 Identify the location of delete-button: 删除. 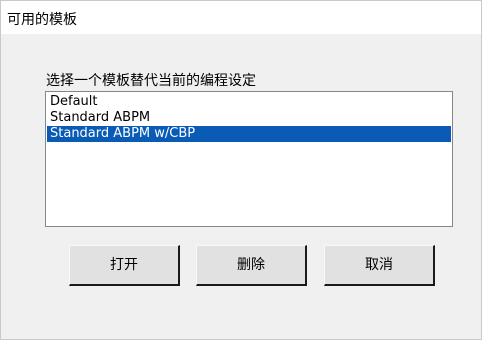
(251, 265).